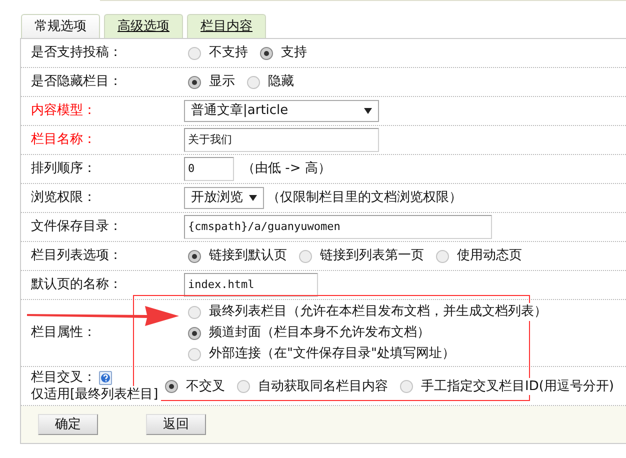 This screenshot has width=626, height=458. Describe the element at coordinates (205, 386) in the screenshot. I see `option-label: 不交叉` at that location.